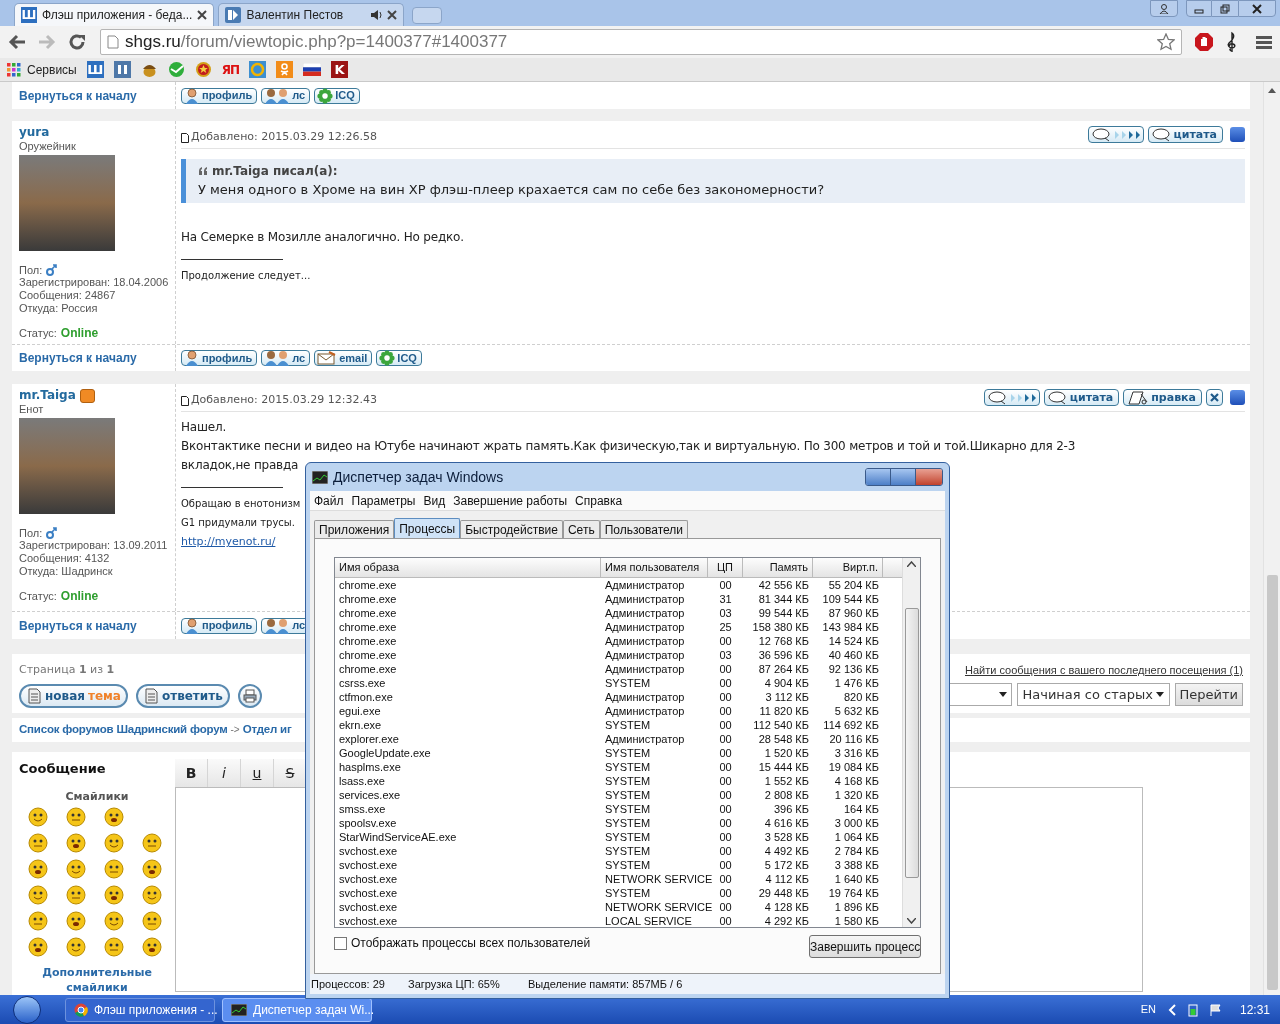 The height and width of the screenshot is (1024, 1280). I want to click on author-name: mr.Taiga, so click(47, 396).